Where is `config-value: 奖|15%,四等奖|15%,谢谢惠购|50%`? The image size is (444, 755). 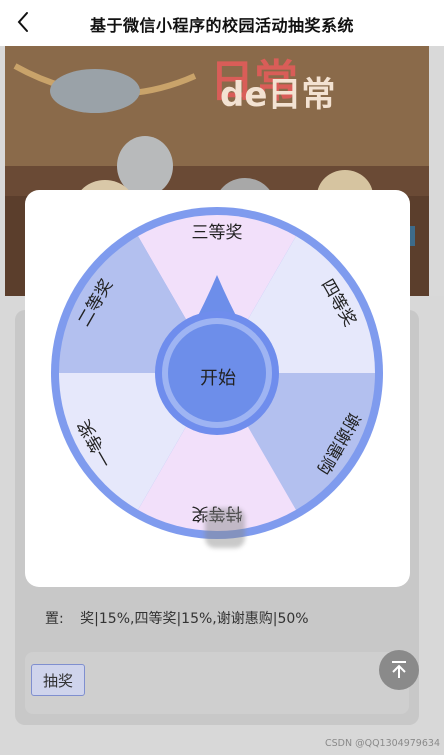
config-value: 奖|15%,四等奖|15%,谢谢惠购|50% is located at coordinates (194, 619).